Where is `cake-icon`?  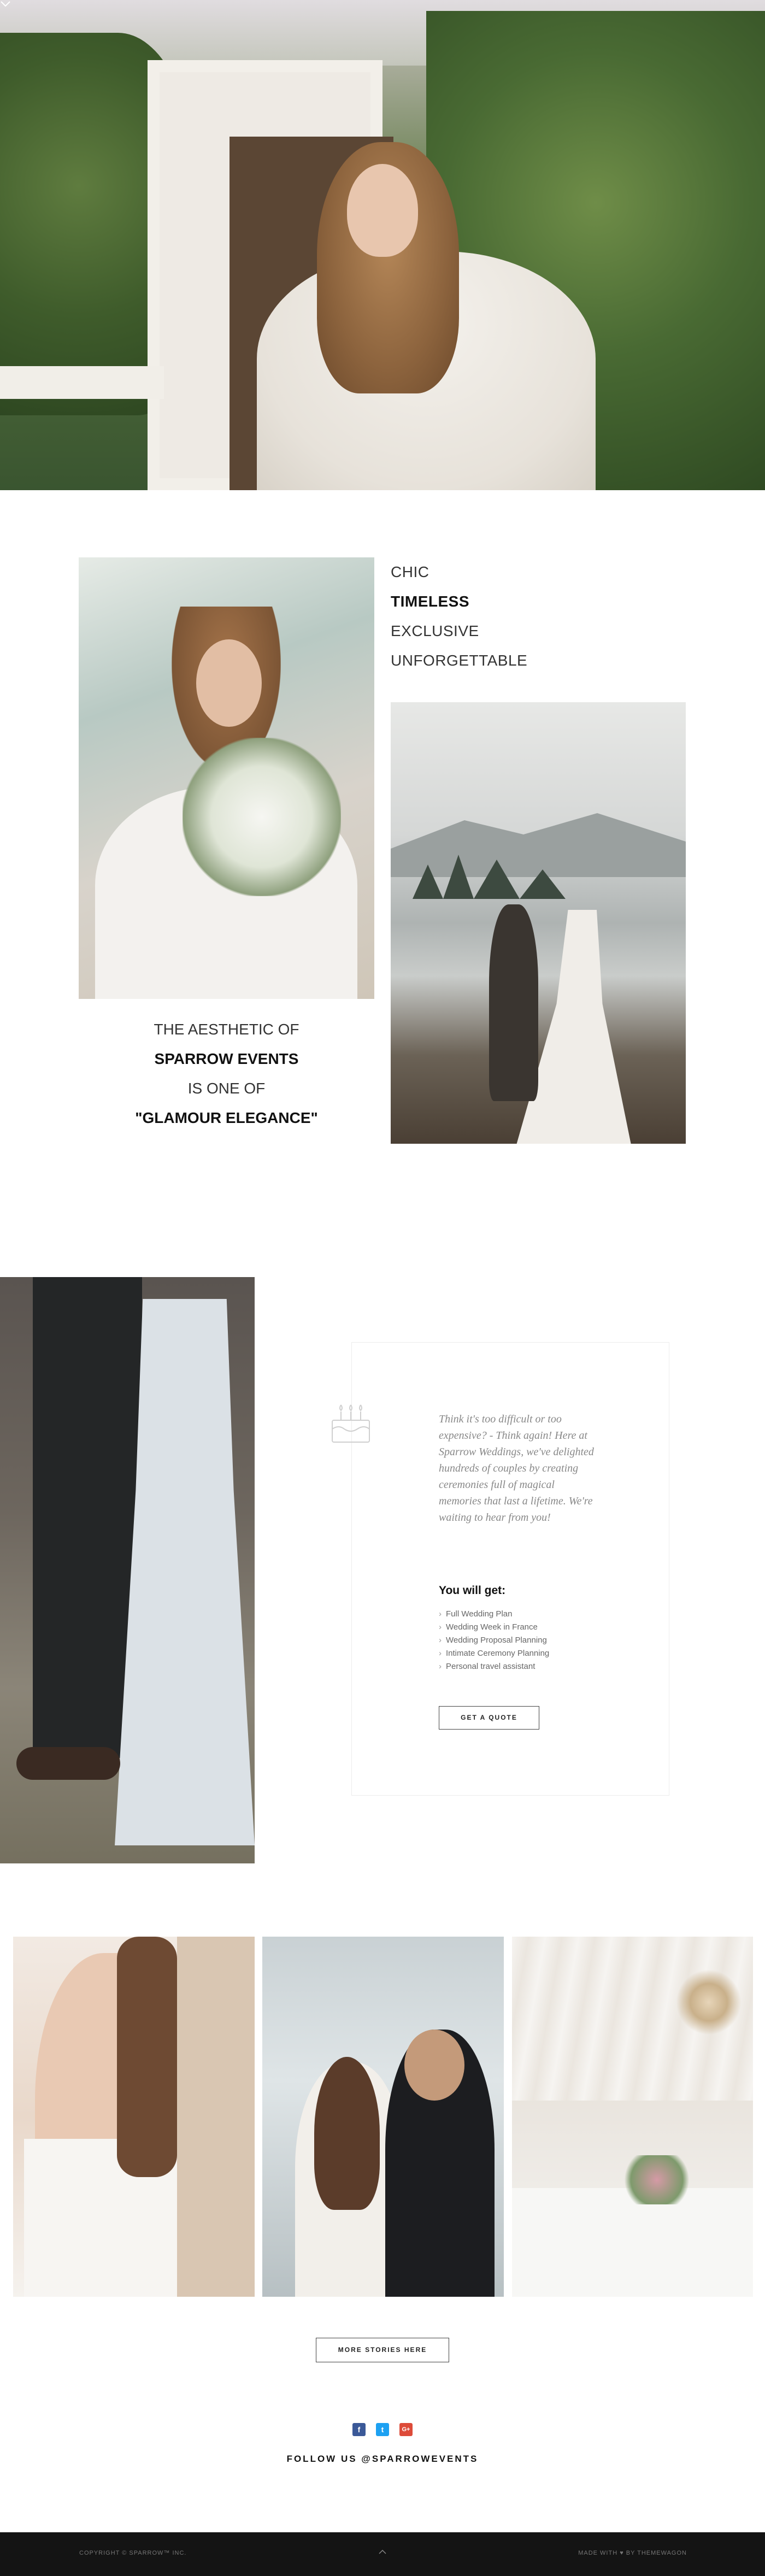
cake-icon is located at coordinates (351, 1419).